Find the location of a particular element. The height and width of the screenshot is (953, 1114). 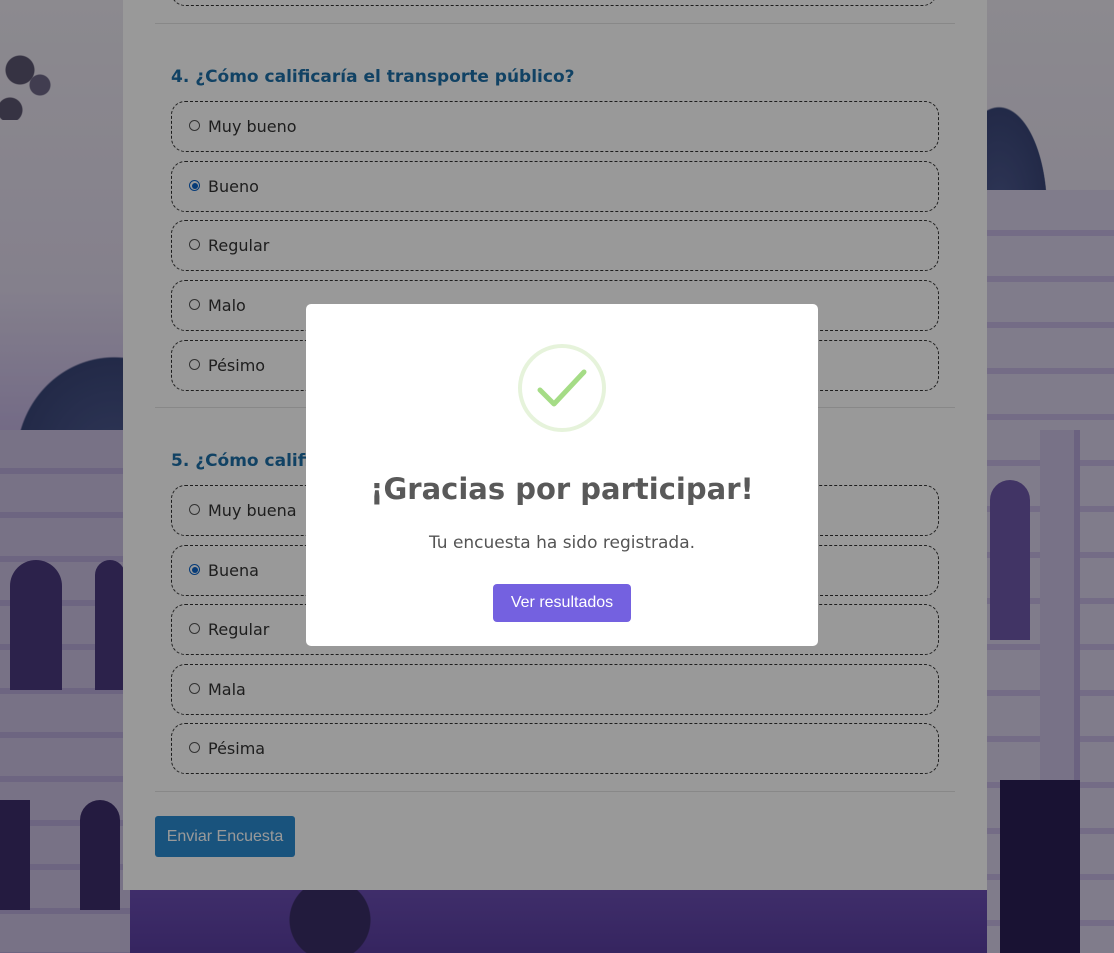

dialog-title: ¡Gracias por participar! is located at coordinates (562, 489).